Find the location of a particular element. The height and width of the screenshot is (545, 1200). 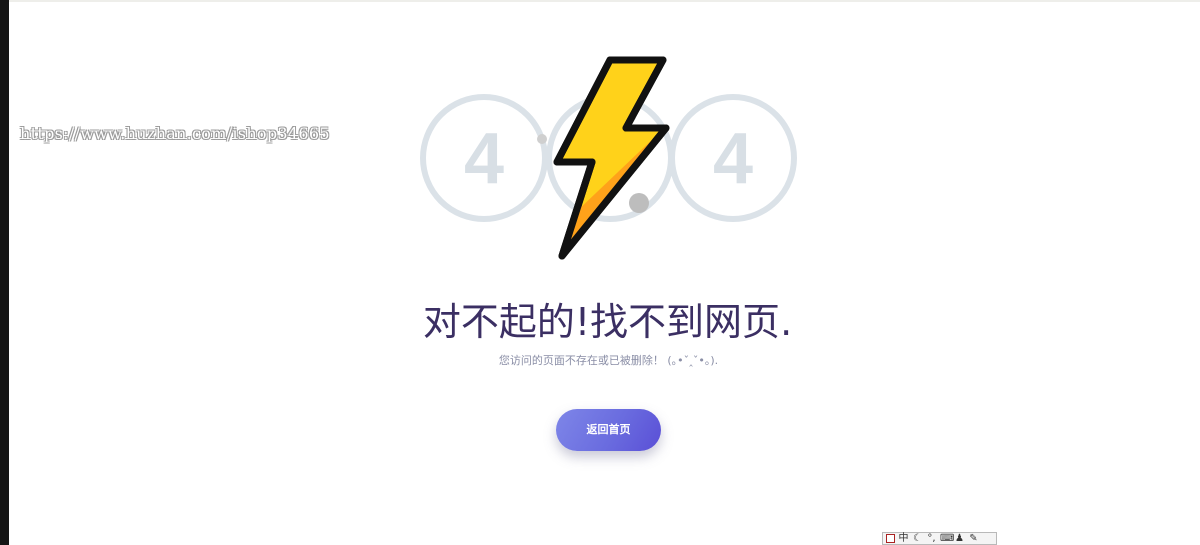

keyboard-icon: ⌨ is located at coordinates (947, 538).